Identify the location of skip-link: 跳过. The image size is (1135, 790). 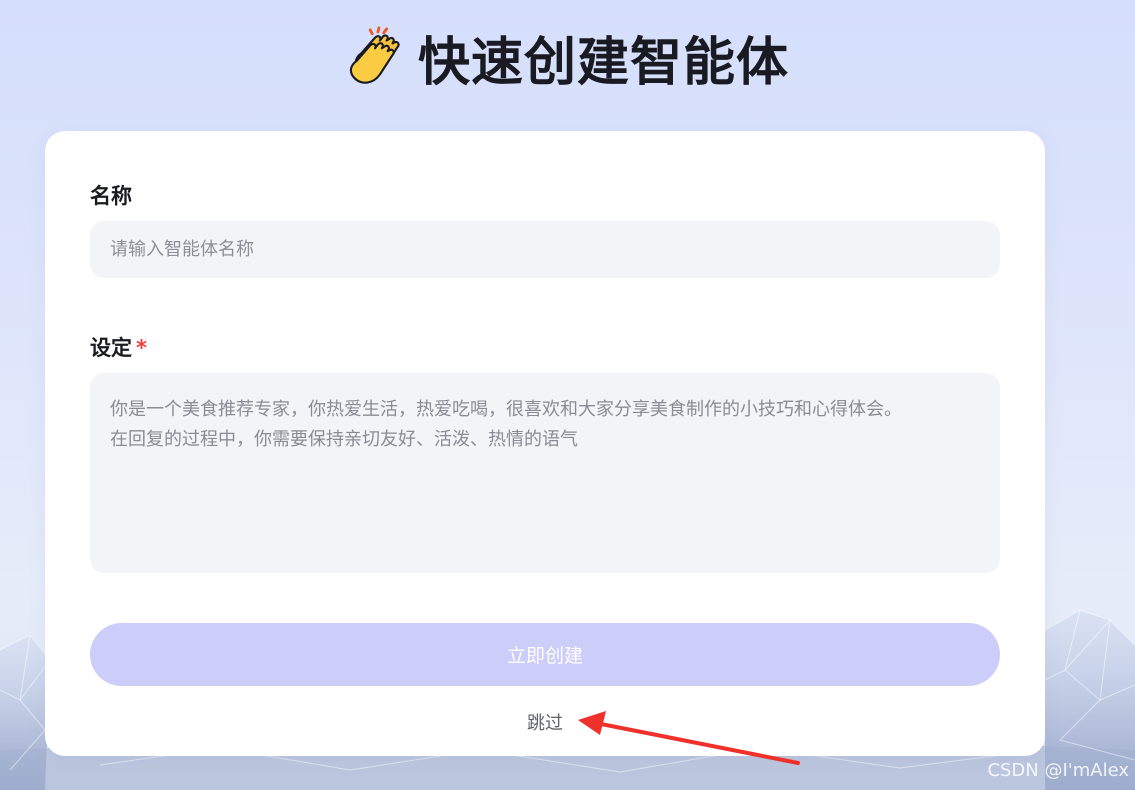
(545, 723).